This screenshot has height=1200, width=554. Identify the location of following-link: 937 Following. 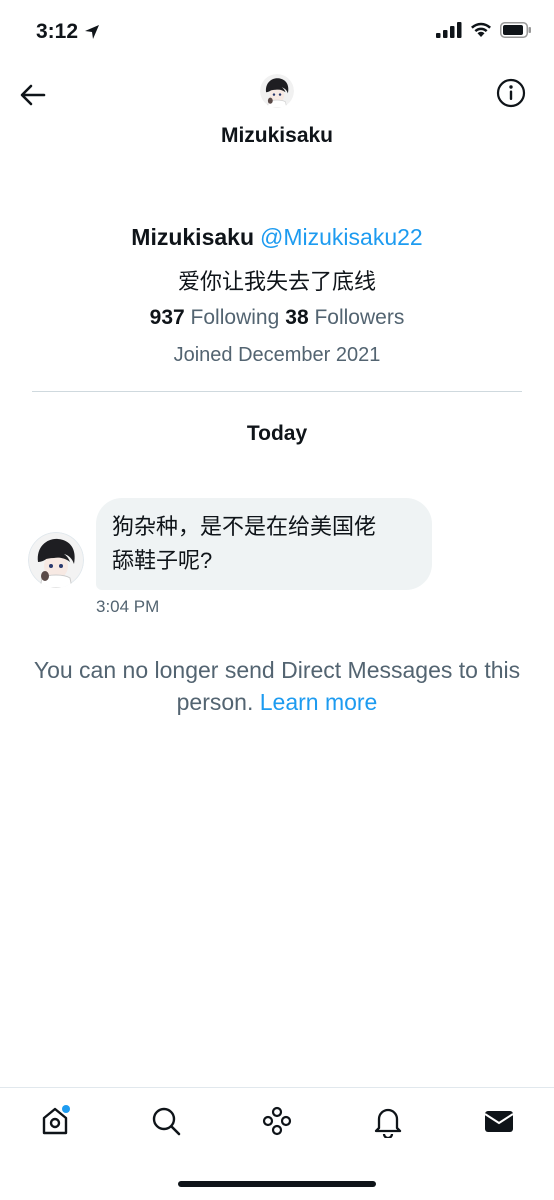
(215, 317).